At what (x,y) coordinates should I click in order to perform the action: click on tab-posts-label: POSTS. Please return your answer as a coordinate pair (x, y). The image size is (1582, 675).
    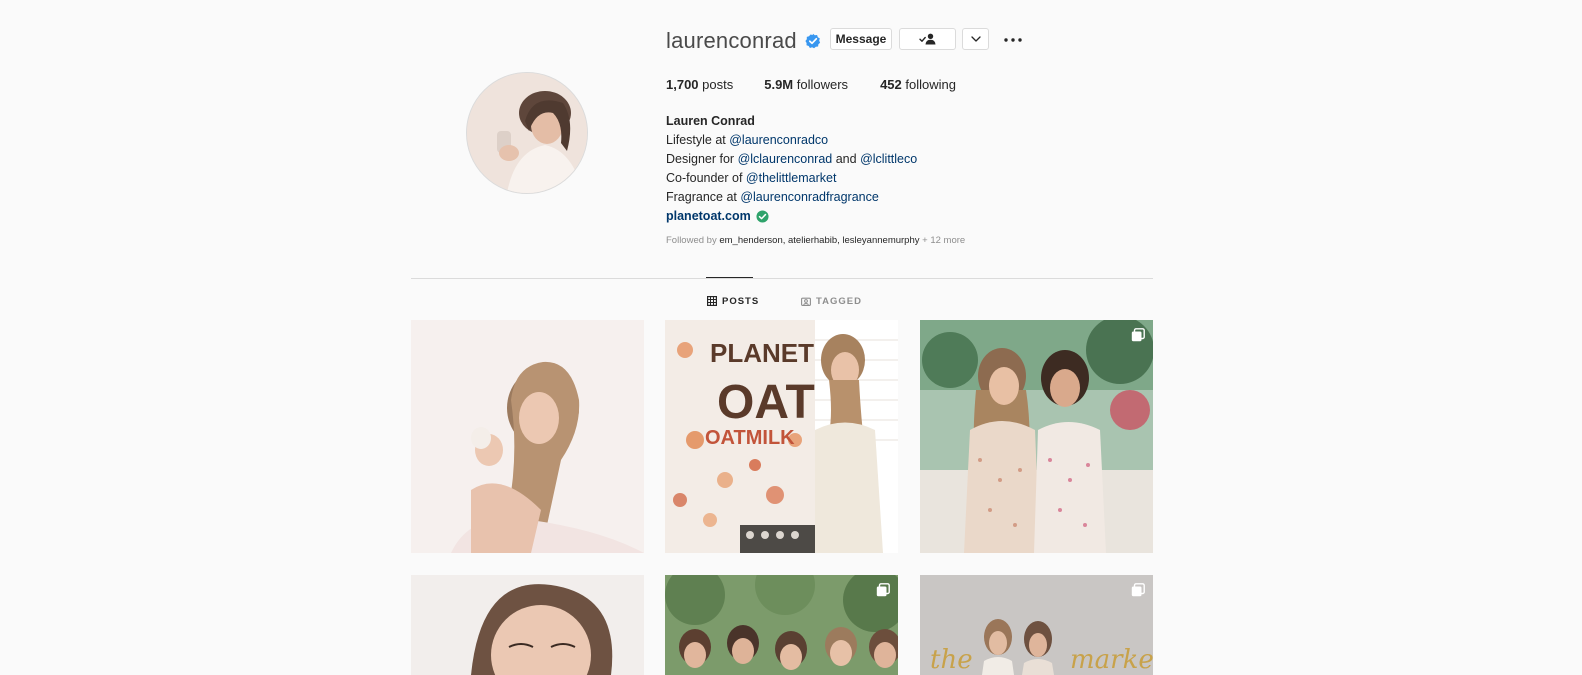
    Looking at the image, I should click on (741, 301).